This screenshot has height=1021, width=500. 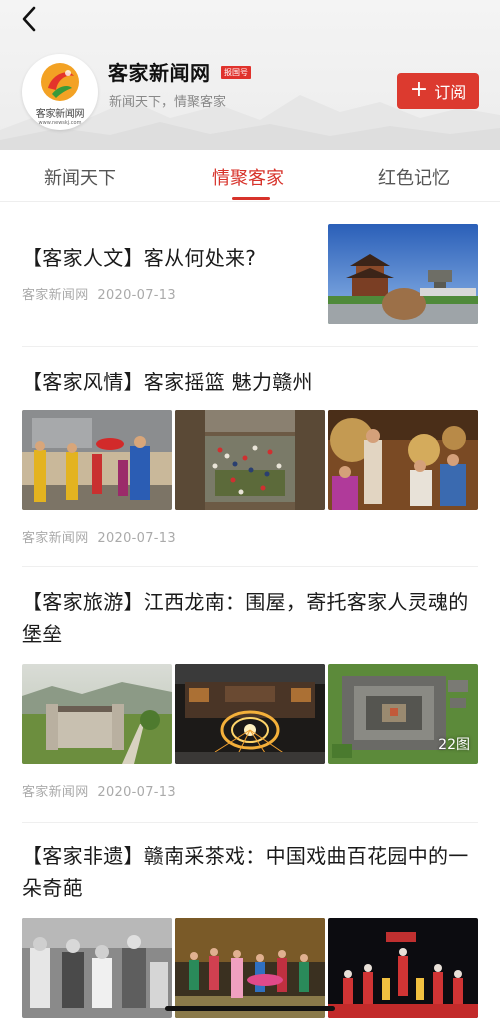 What do you see at coordinates (236, 72) in the screenshot?
I see `channel-badge: 报国号` at bounding box center [236, 72].